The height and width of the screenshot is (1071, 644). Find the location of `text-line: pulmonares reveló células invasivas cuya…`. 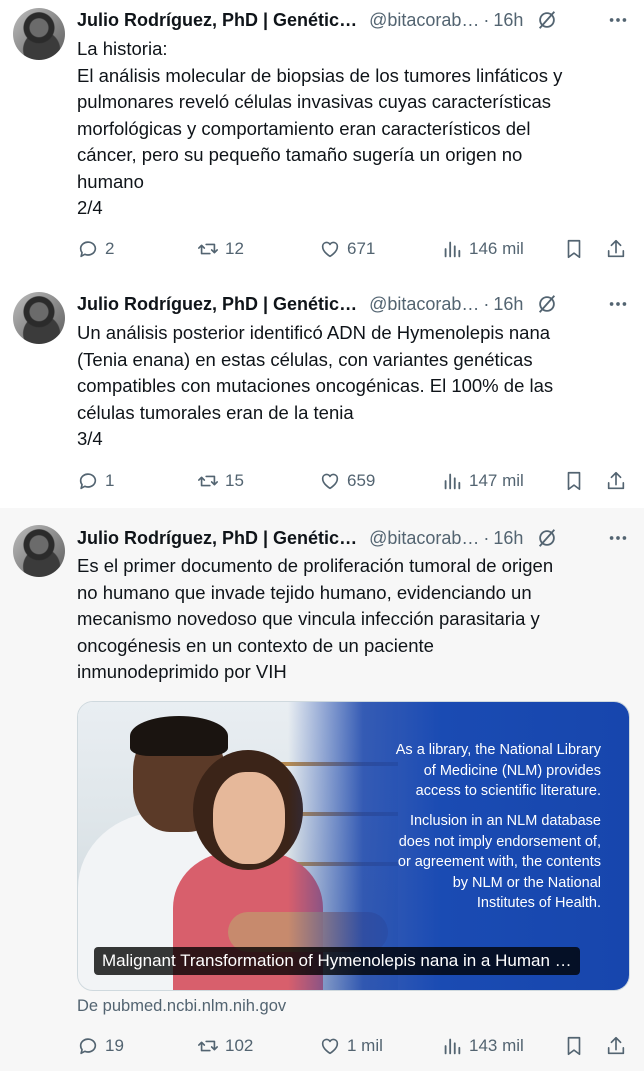

text-line: pulmonares reveló células invasivas cuya… is located at coordinates (314, 101).